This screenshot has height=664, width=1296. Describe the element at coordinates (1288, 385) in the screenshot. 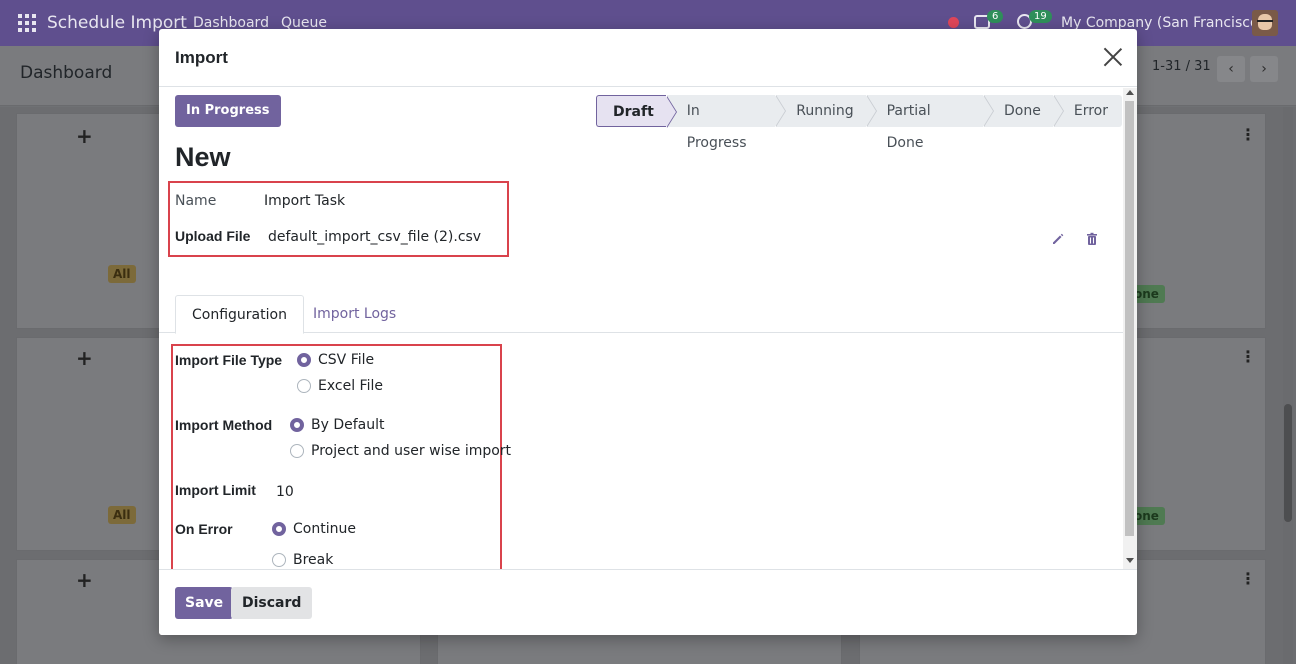

I see `page-scrollbar` at that location.